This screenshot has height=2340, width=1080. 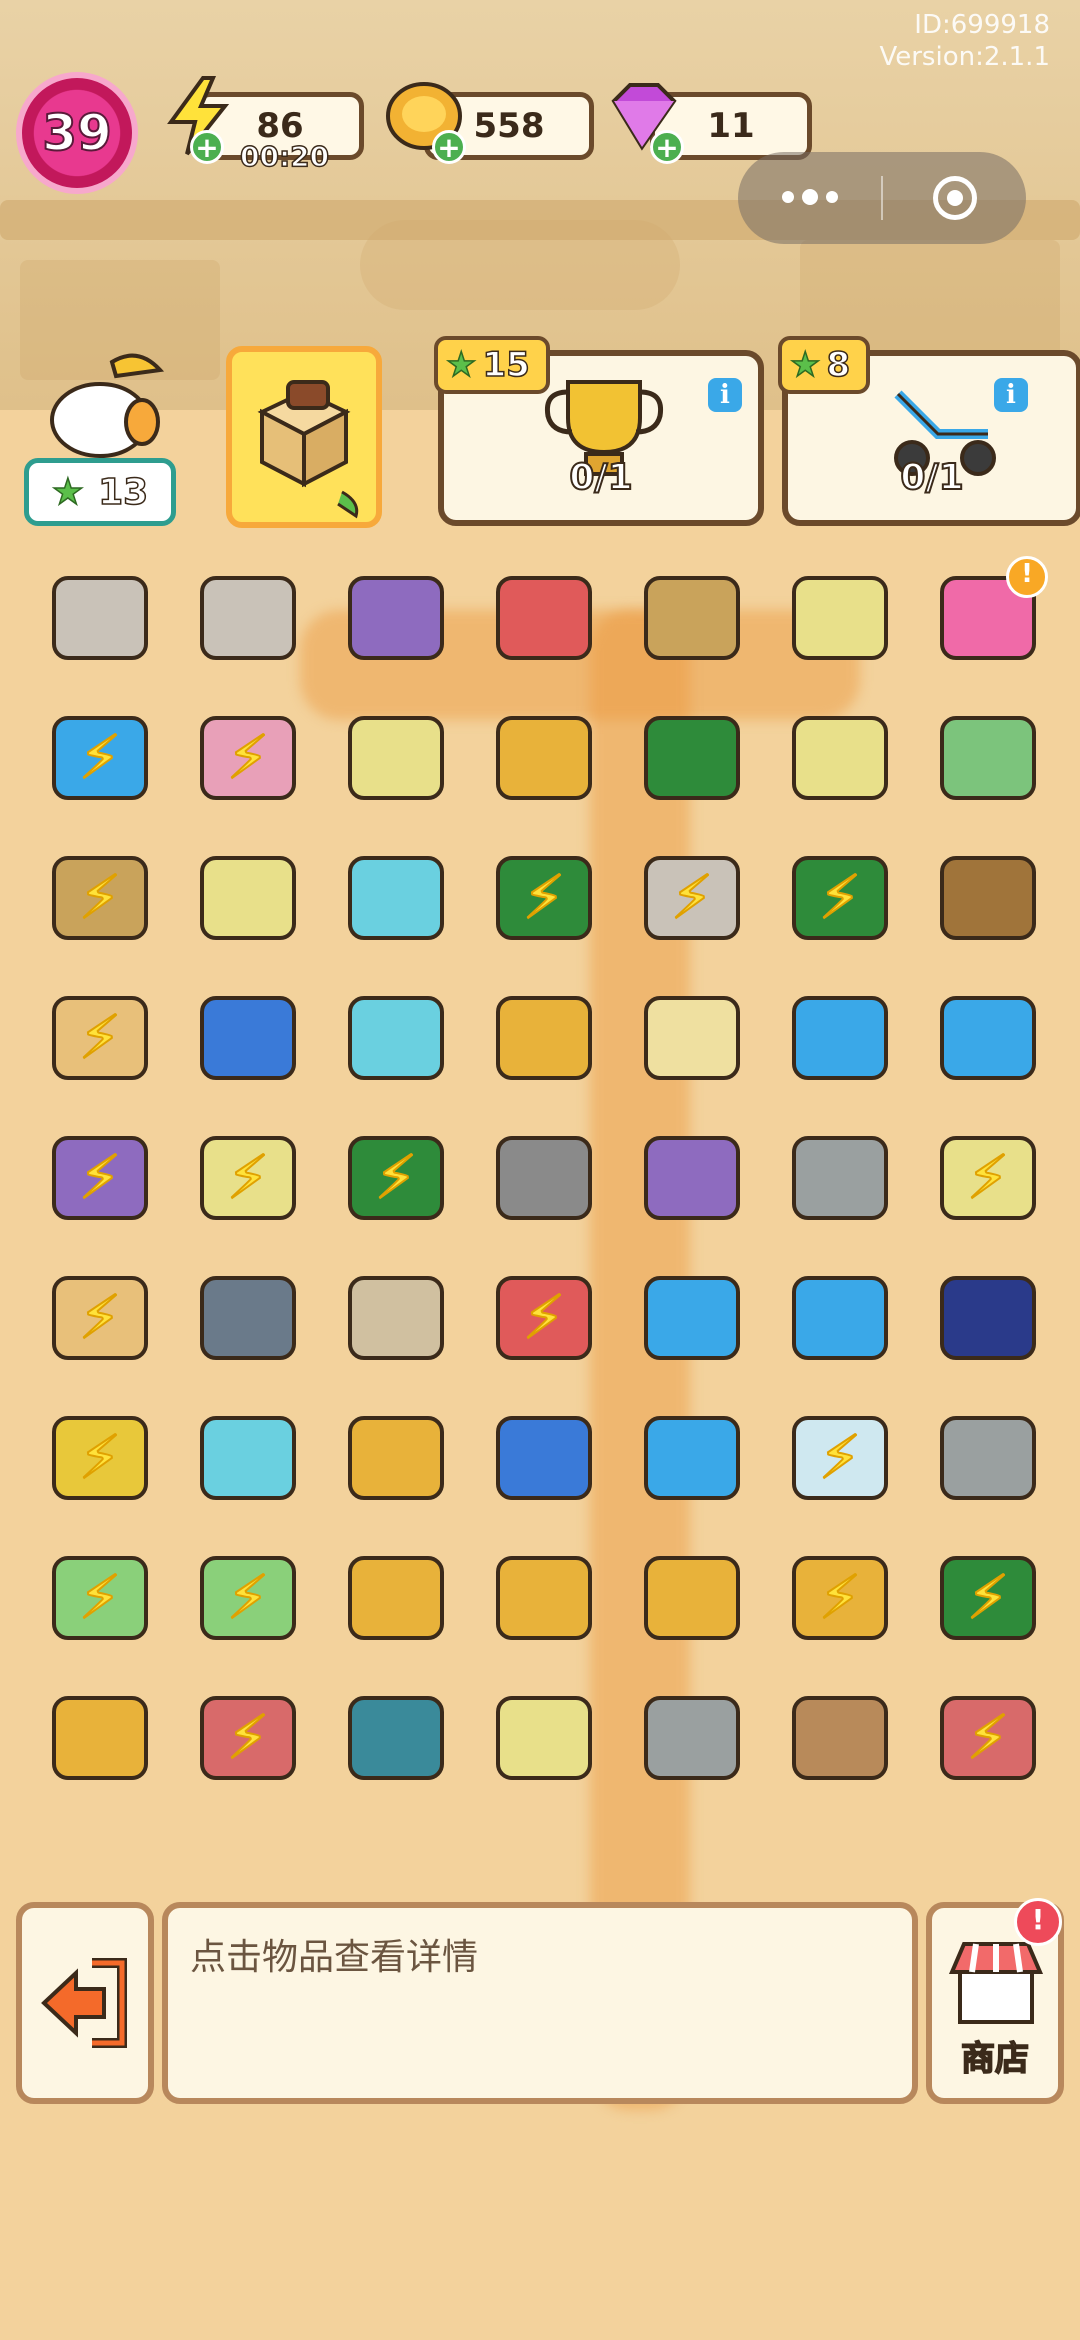 I want to click on player-avatar, so click(x=105, y=400).